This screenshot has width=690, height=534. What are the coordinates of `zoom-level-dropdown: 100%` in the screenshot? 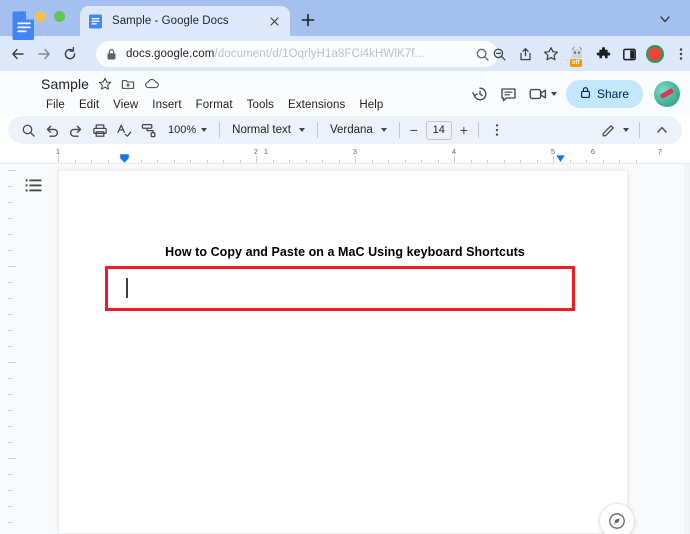 It's located at (187, 130).